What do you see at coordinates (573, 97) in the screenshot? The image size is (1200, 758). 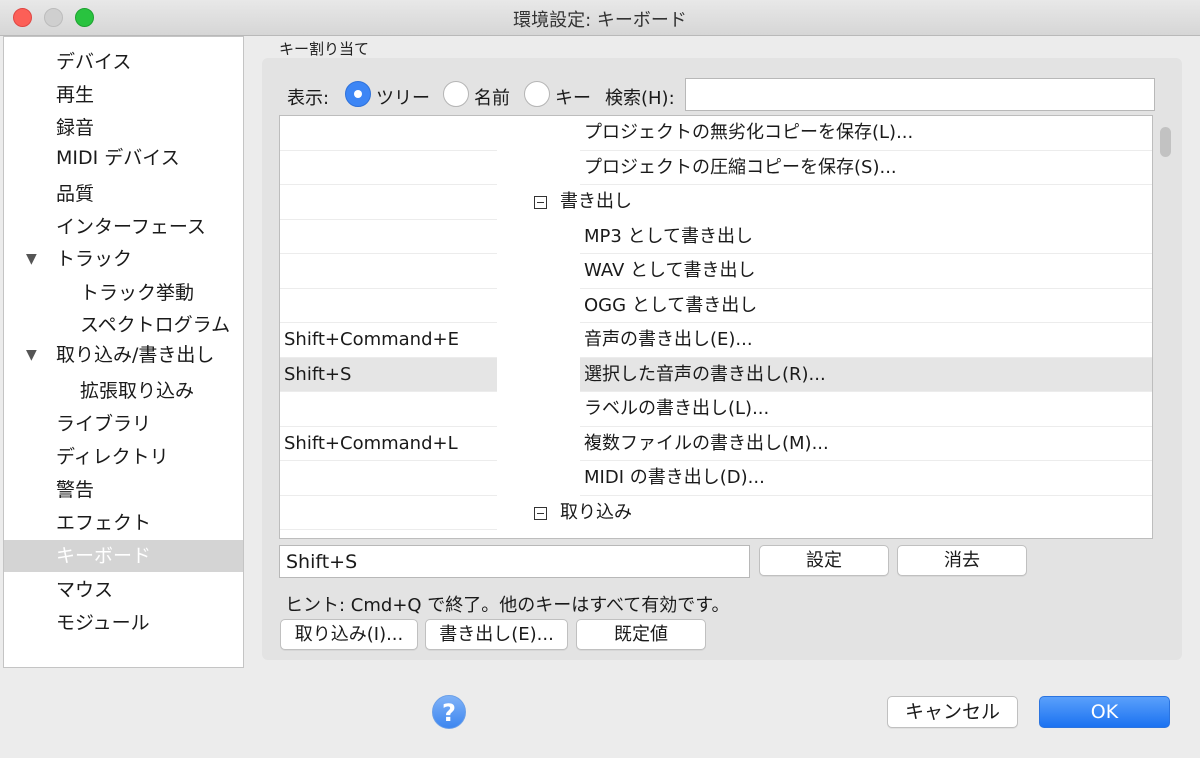 I see `view-key-label: キー` at bounding box center [573, 97].